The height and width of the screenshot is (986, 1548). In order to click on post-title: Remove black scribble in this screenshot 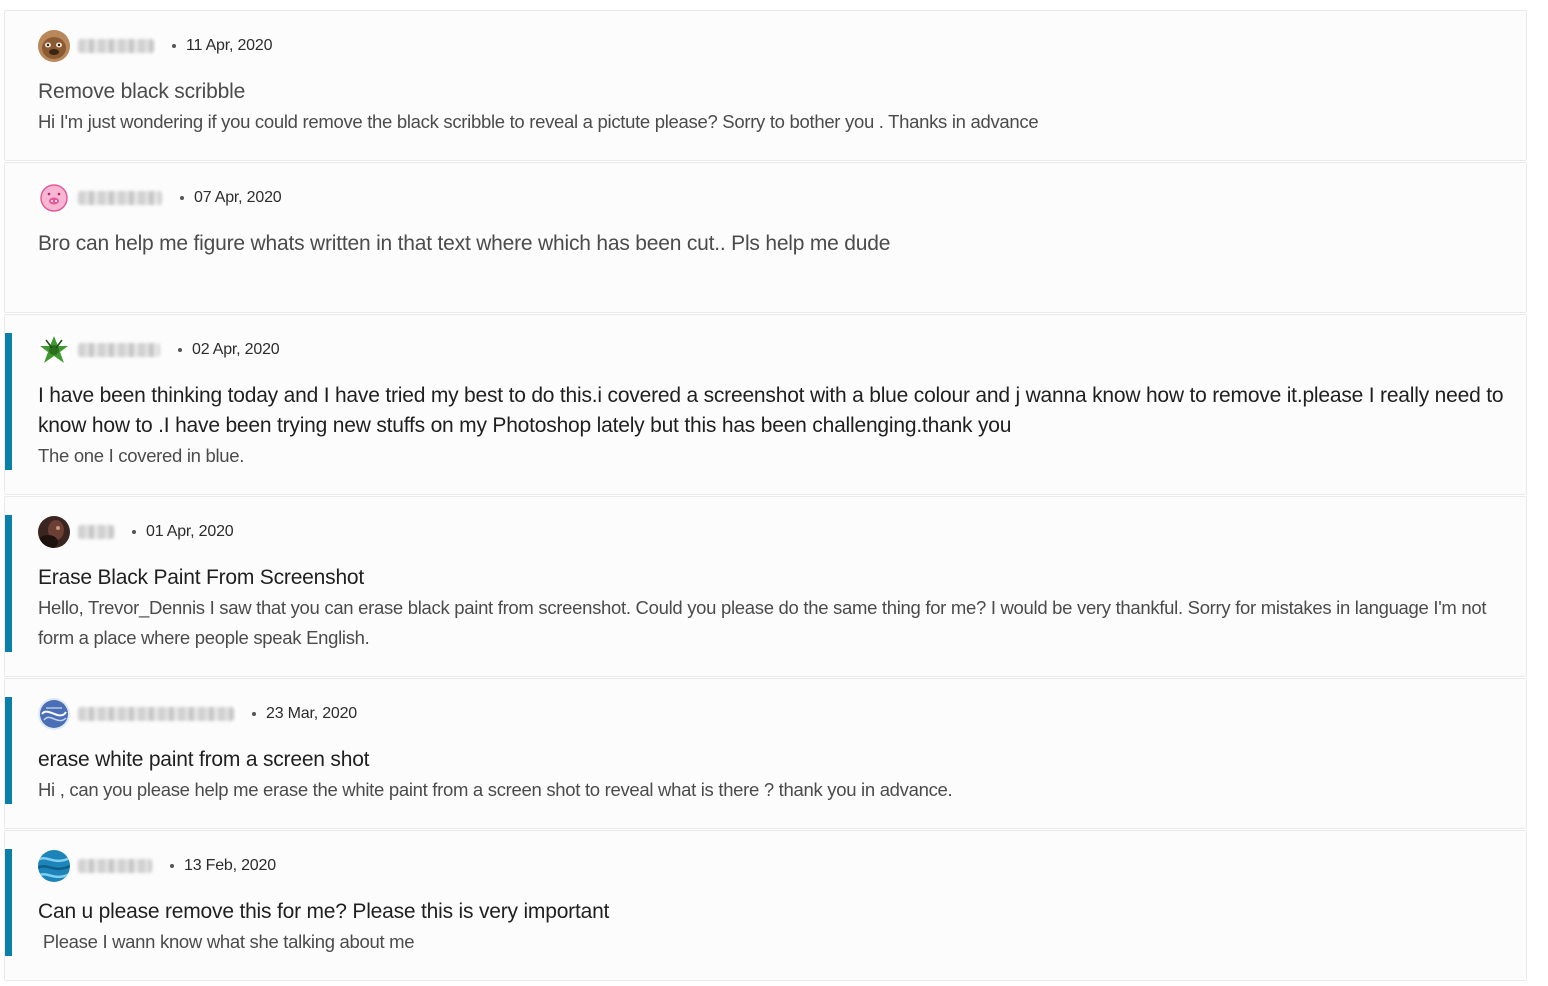, I will do `click(774, 92)`.